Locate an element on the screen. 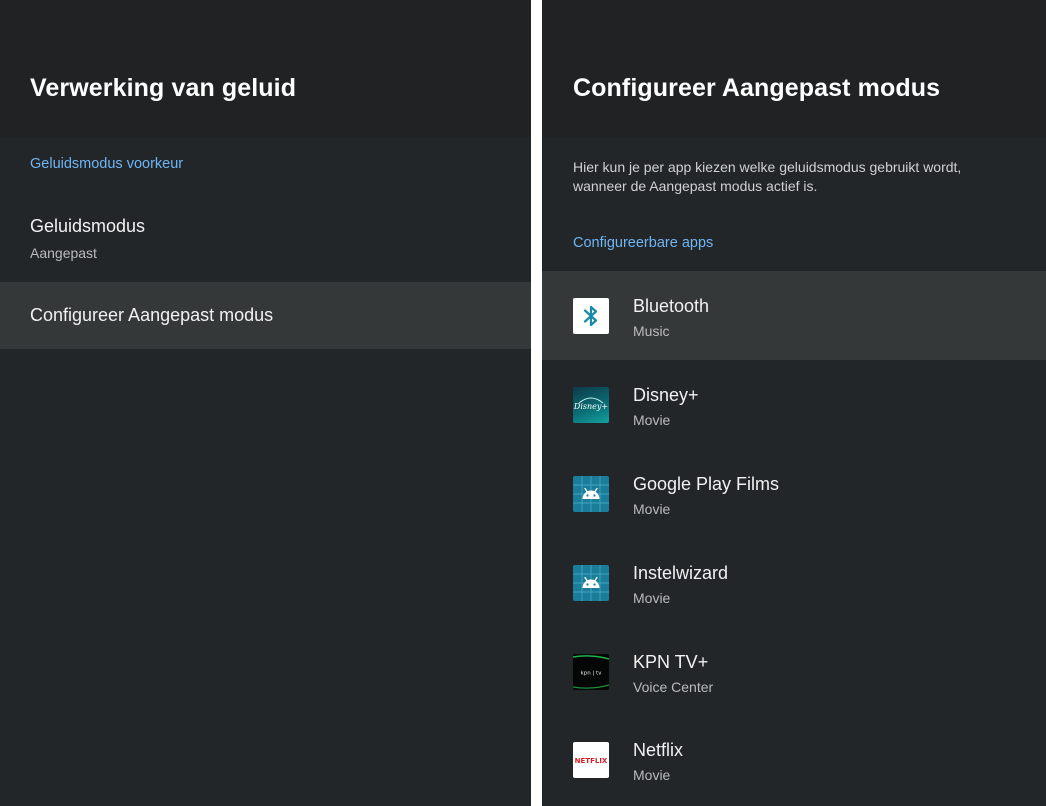 The image size is (1046, 806). netflix-logo-text: NETFLIX is located at coordinates (591, 761).